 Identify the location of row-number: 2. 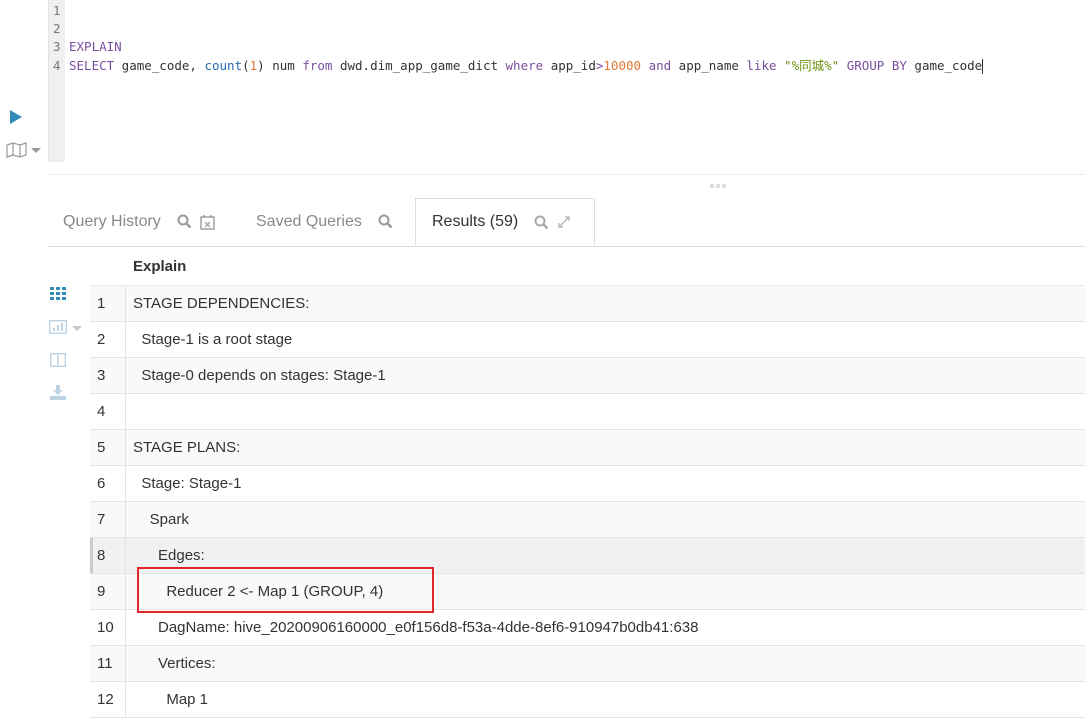
(108, 339).